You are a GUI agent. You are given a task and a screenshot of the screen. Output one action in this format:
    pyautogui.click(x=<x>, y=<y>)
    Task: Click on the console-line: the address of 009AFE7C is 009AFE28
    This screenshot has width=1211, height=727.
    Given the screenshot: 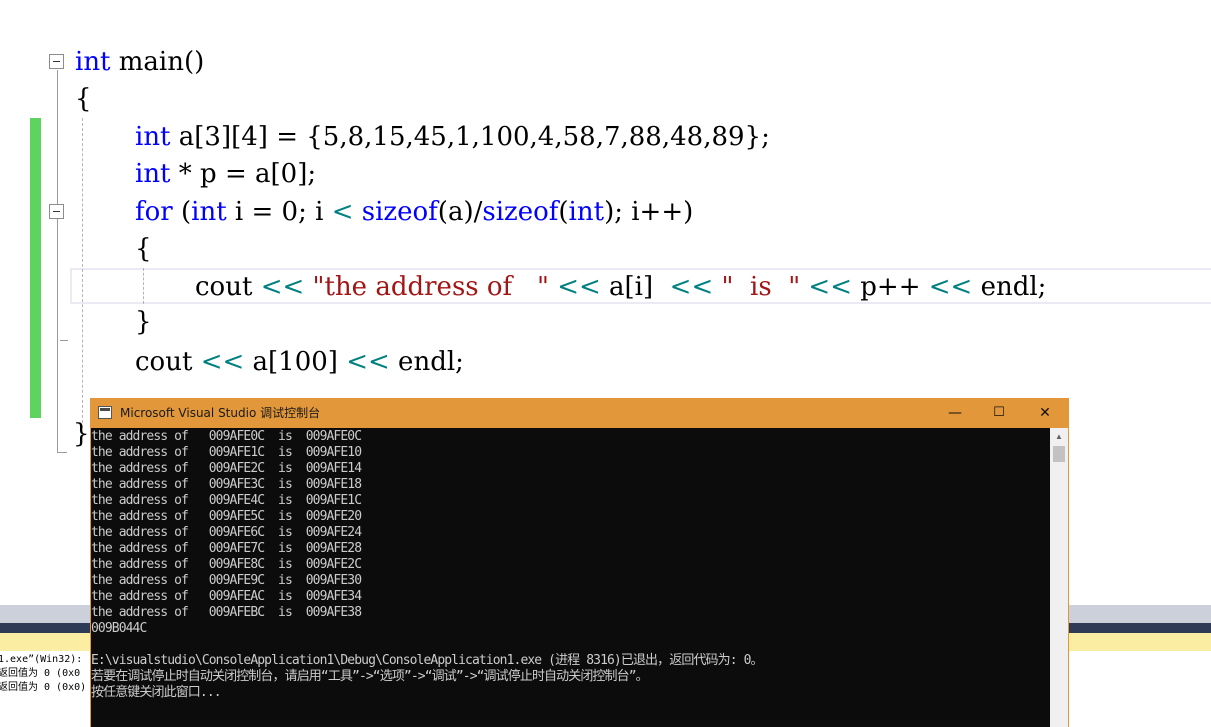 What is the action you would take?
    pyautogui.click(x=226, y=548)
    